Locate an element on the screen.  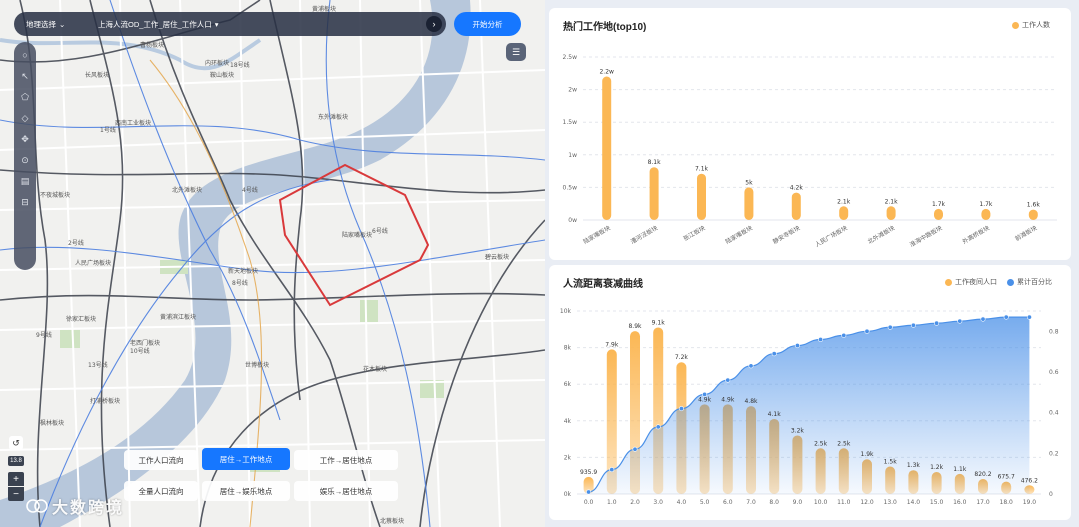
x-tick-label: 12.0 is located at coordinates (867, 502).